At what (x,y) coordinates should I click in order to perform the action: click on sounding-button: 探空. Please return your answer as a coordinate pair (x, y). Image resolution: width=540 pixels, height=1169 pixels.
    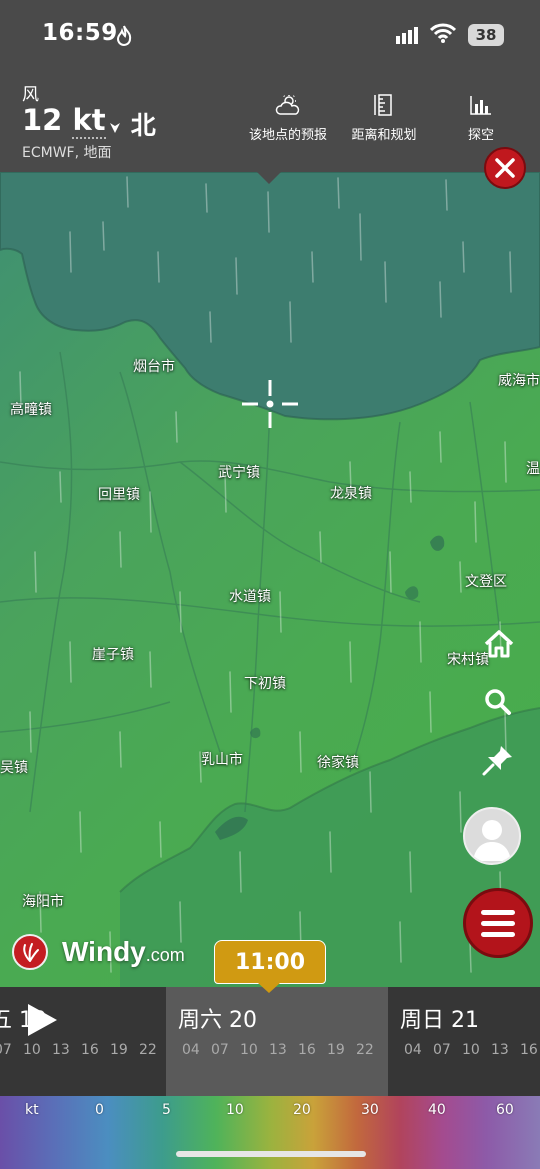
    Looking at the image, I should click on (481, 117).